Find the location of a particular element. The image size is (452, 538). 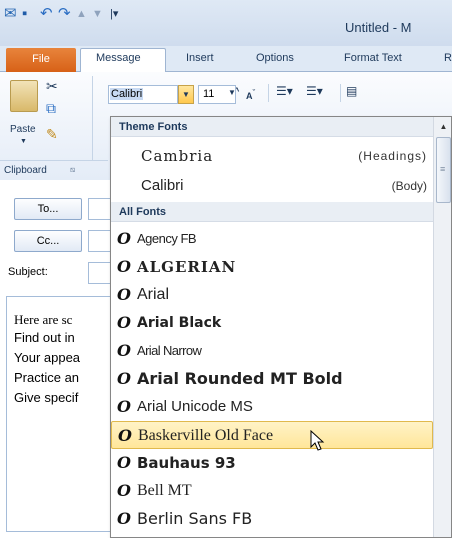

font-option-label: Bauhaus 93 is located at coordinates (186, 463).